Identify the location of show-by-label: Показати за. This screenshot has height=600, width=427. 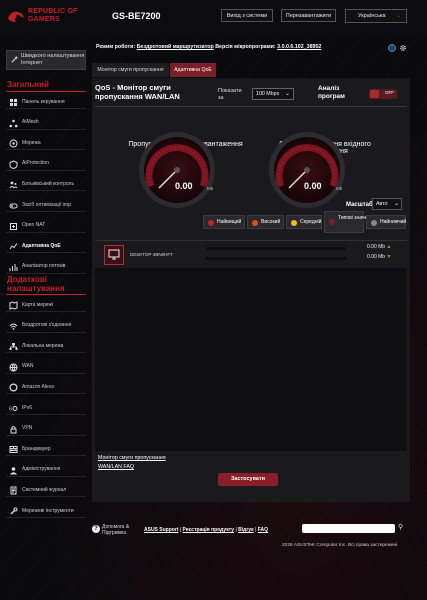
(230, 94).